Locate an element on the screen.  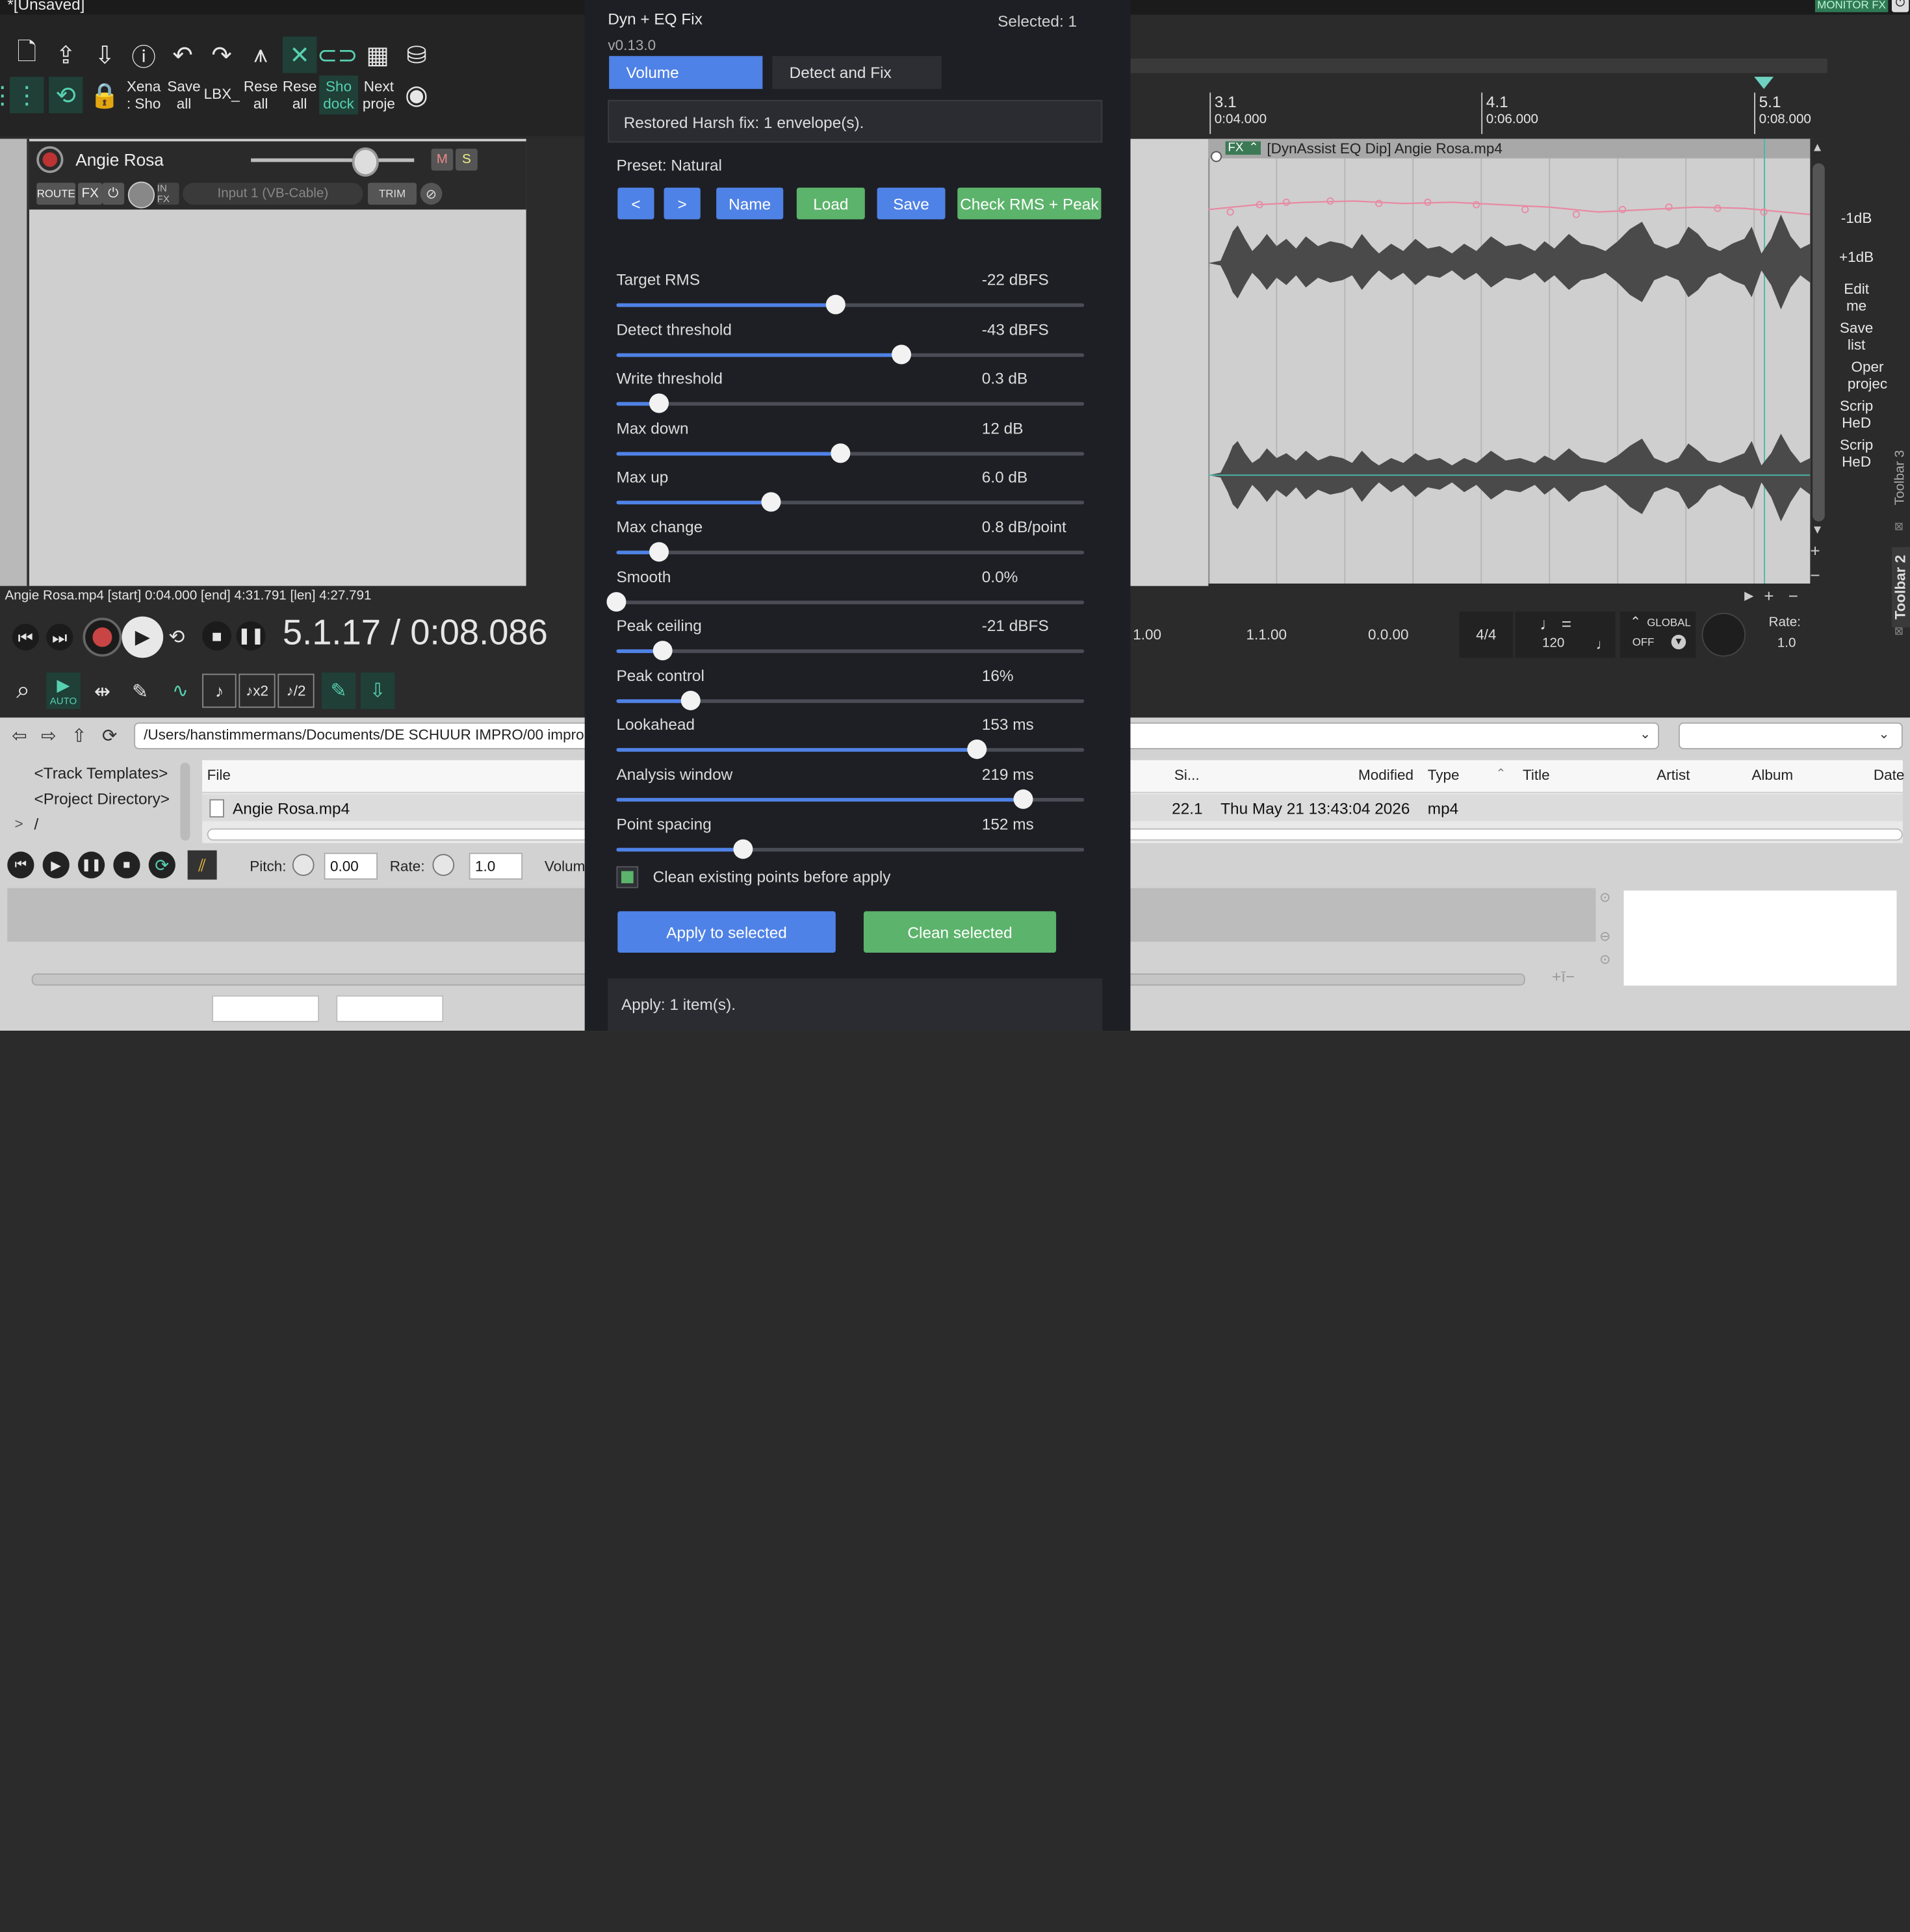
slider-max_down is located at coordinates (850, 453).